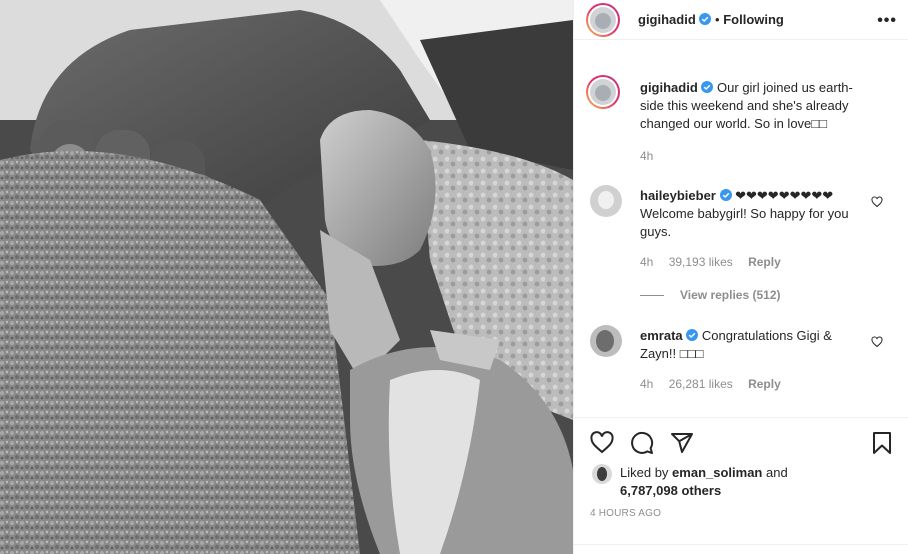 This screenshot has width=908, height=554. I want to click on post-header: gigihadid • Following •••, so click(741, 20).